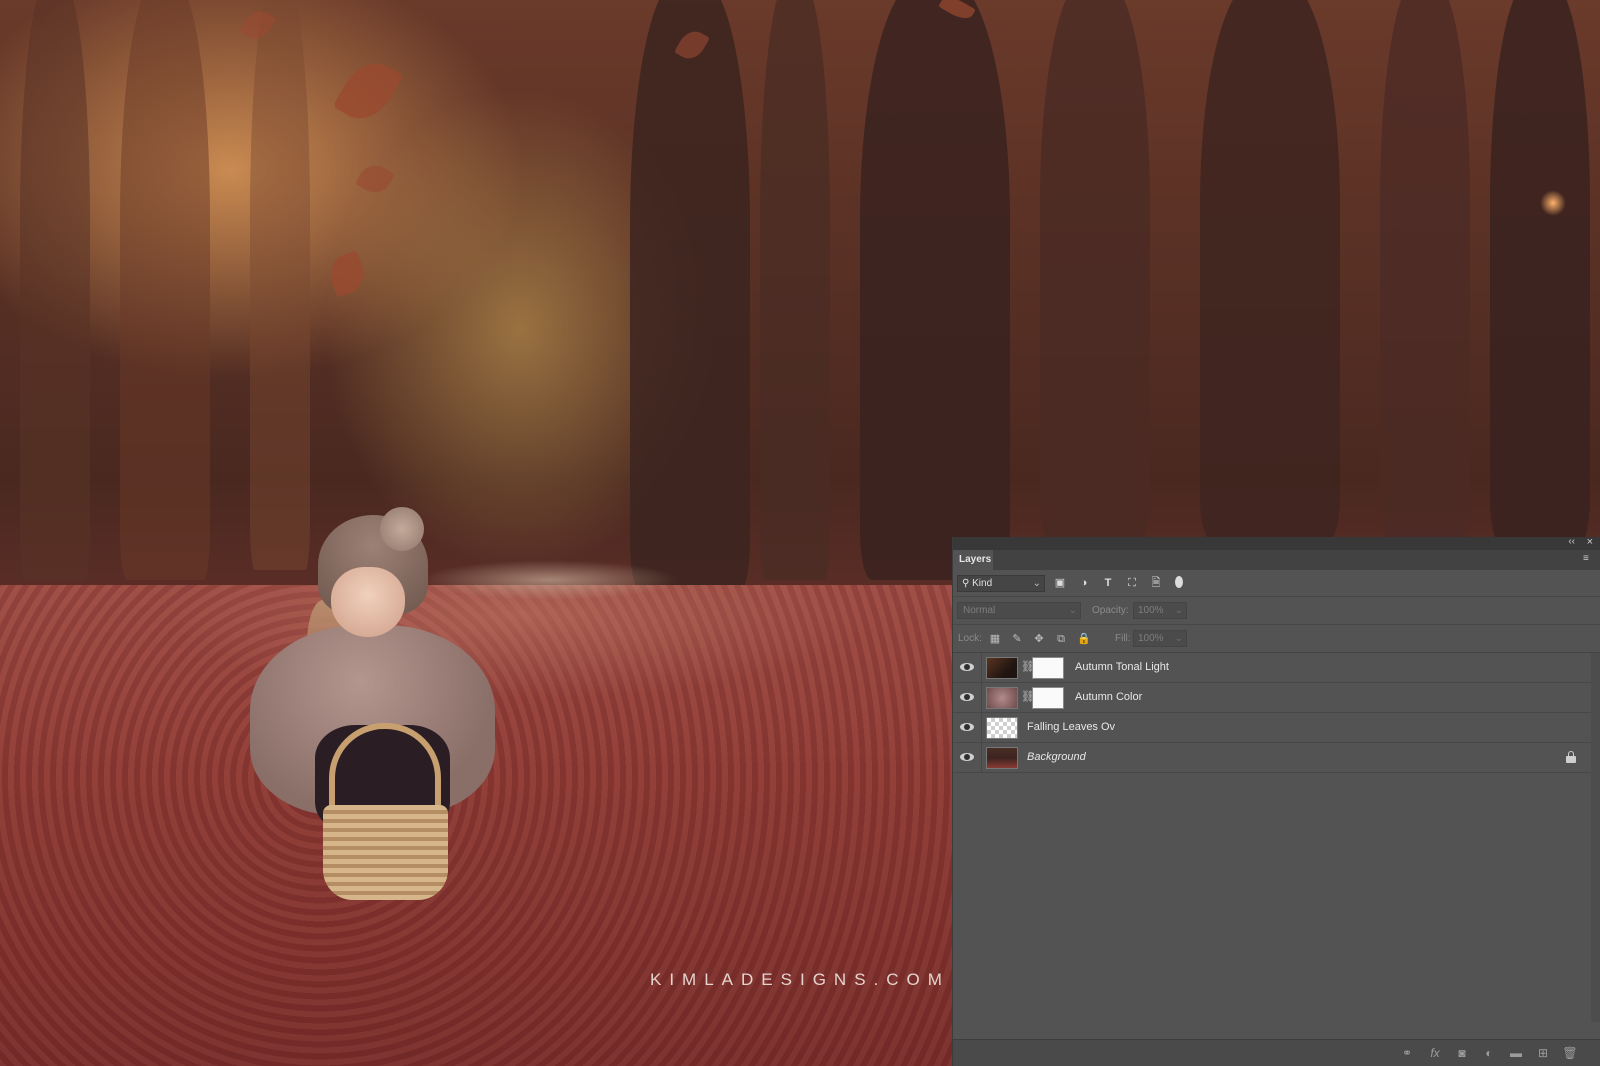  I want to click on new-group-icon: ▬, so click(1516, 1053).